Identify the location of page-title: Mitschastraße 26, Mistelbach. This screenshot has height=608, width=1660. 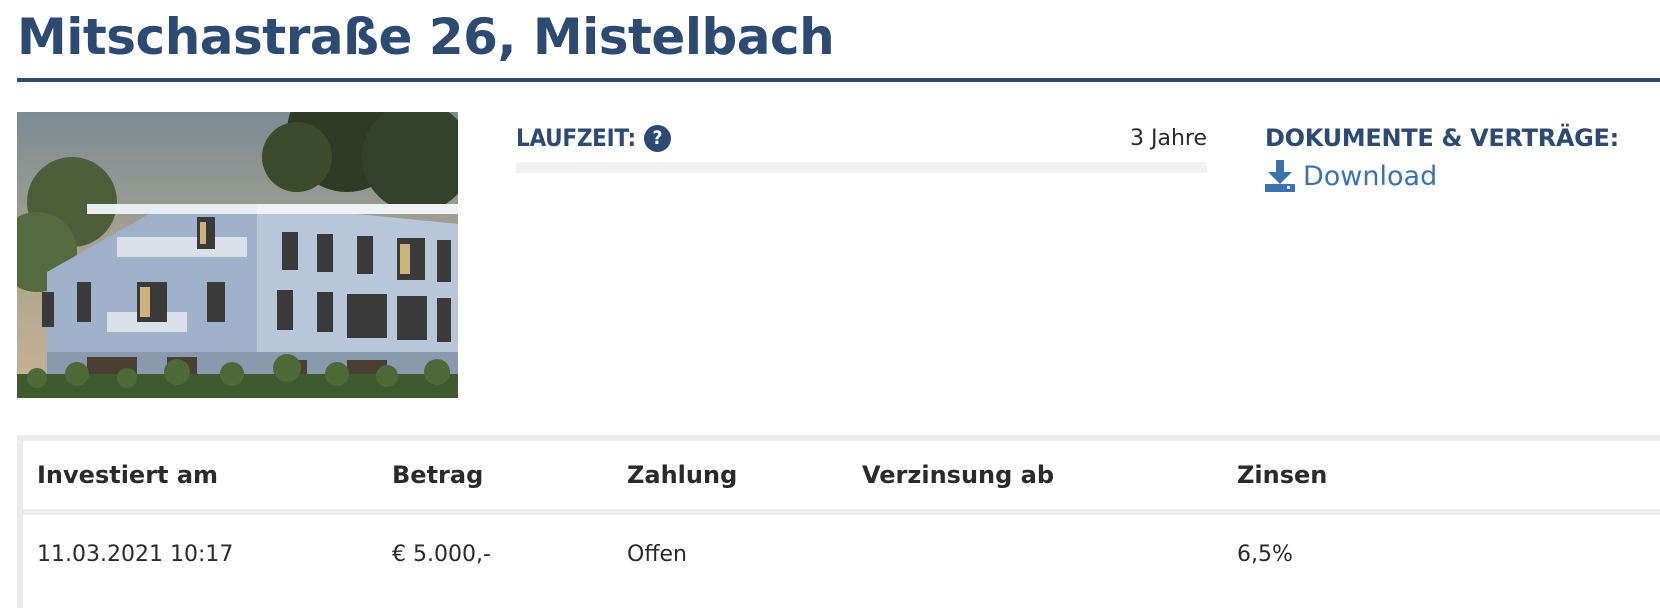
(426, 37).